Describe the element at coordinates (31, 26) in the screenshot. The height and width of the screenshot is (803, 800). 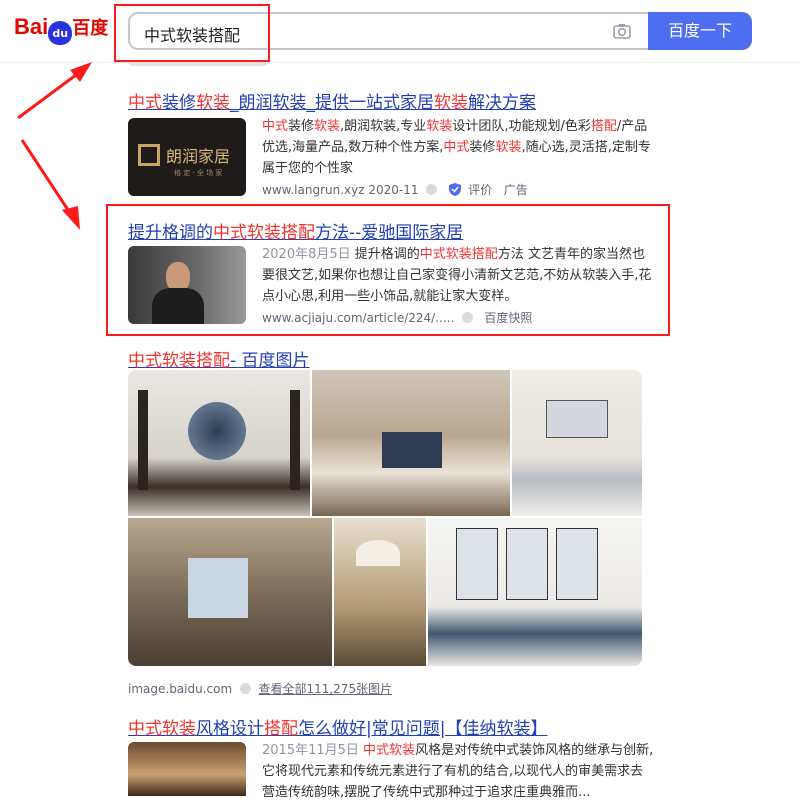
I see `logo-text-bai: Bai` at that location.